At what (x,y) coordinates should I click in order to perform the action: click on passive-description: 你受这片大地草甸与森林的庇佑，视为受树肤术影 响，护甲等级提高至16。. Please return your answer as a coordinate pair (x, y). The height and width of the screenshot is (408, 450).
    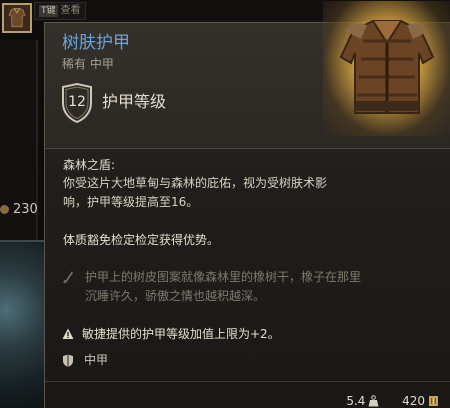
    Looking at the image, I should click on (213, 193).